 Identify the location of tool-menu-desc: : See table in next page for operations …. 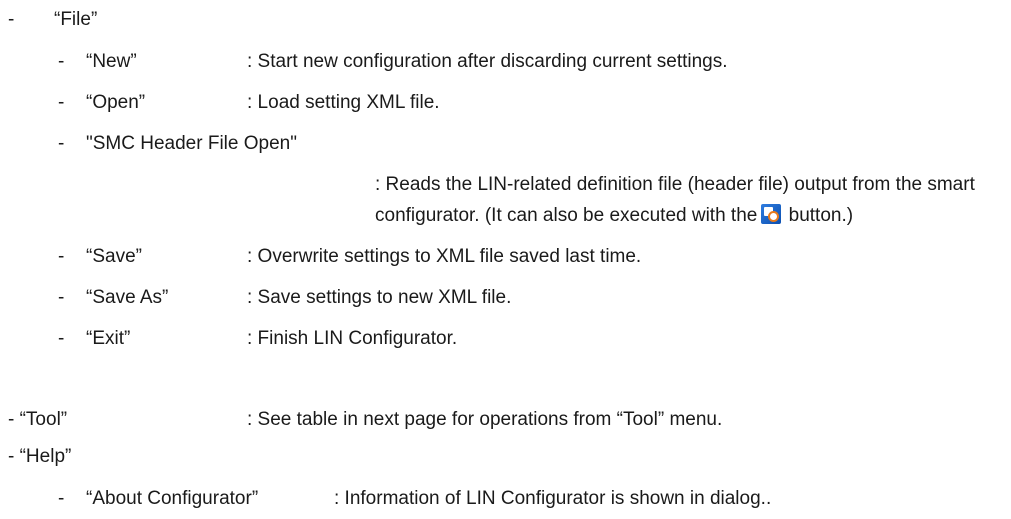
(485, 419).